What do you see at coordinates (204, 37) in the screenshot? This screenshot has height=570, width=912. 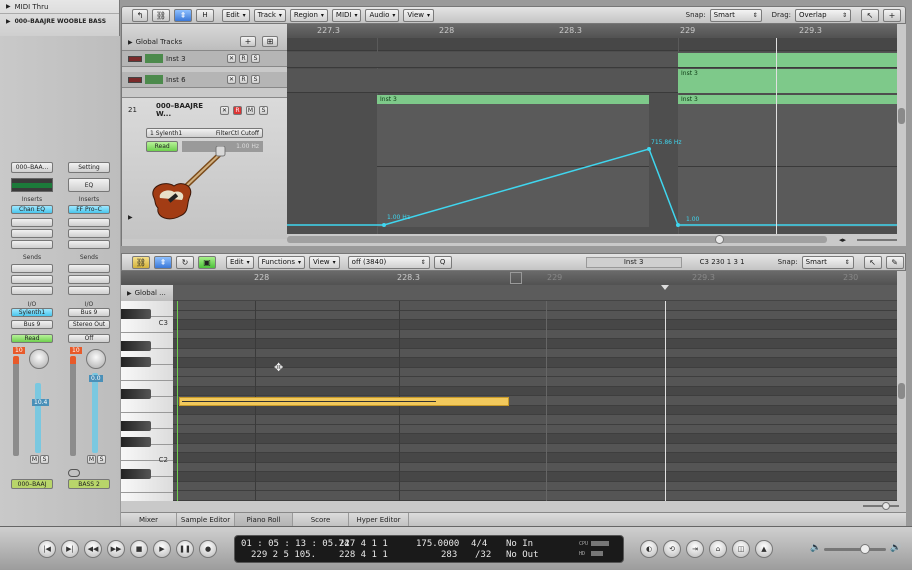 I see `global-tracks-header: ▶ Global Tracks + ⊞` at bounding box center [204, 37].